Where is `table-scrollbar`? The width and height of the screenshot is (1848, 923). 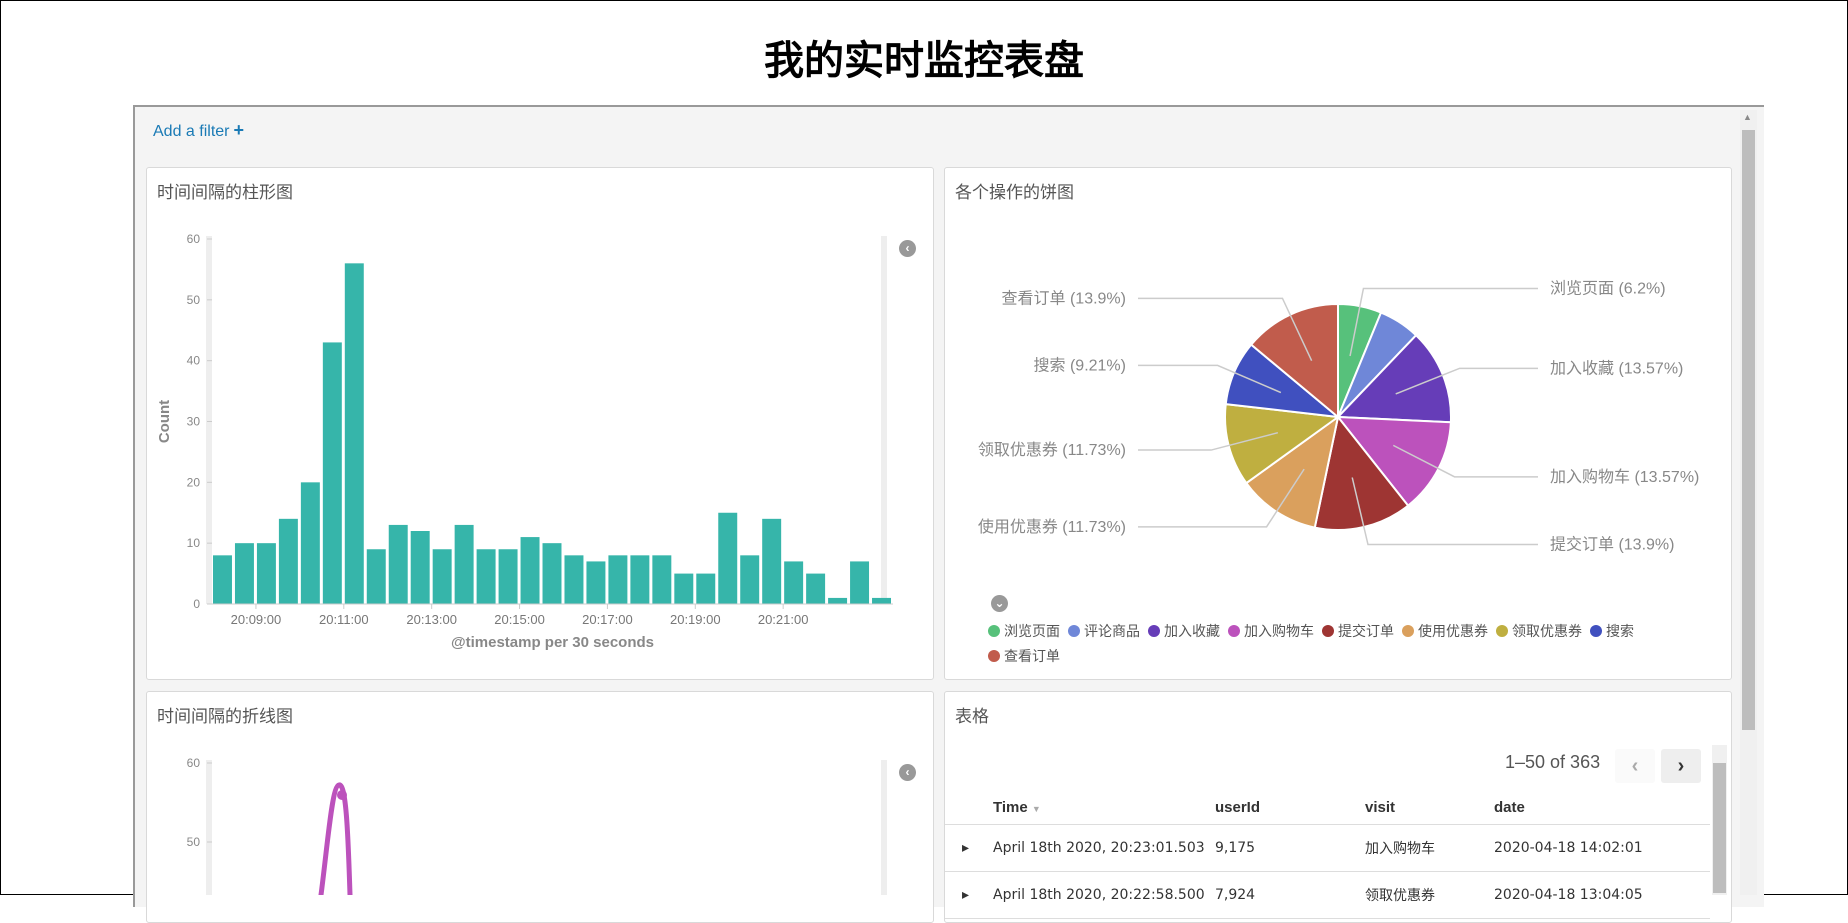 table-scrollbar is located at coordinates (1719, 820).